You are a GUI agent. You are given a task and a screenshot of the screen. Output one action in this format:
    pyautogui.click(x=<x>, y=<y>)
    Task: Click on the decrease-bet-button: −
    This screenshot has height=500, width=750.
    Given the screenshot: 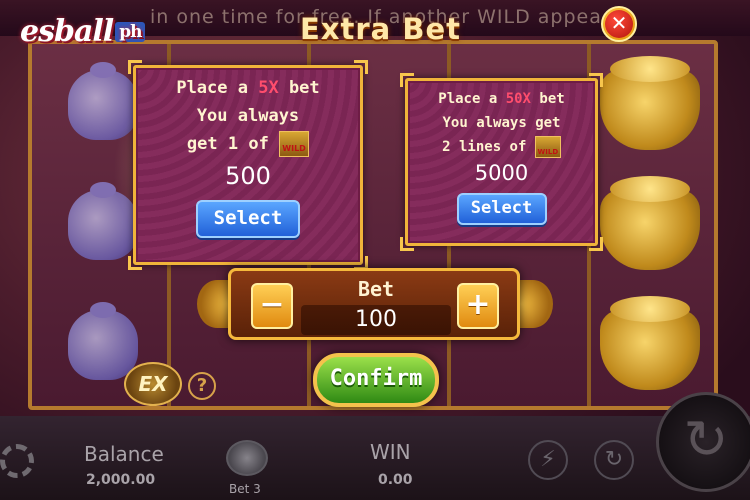 What is the action you would take?
    pyautogui.click(x=272, y=306)
    